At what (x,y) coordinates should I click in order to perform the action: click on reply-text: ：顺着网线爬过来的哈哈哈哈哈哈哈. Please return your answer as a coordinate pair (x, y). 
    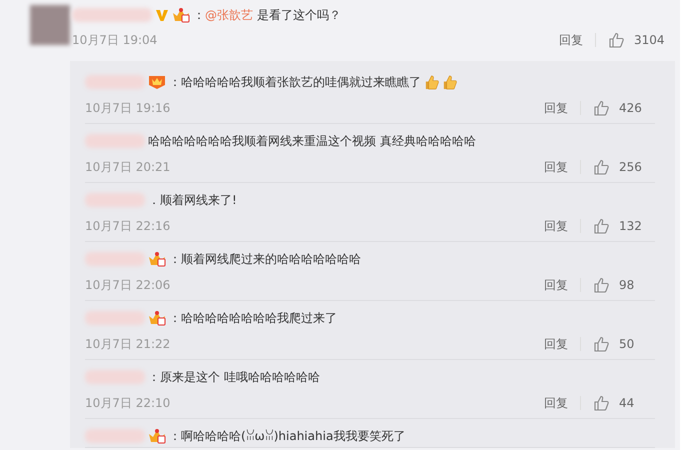
    Looking at the image, I should click on (265, 259).